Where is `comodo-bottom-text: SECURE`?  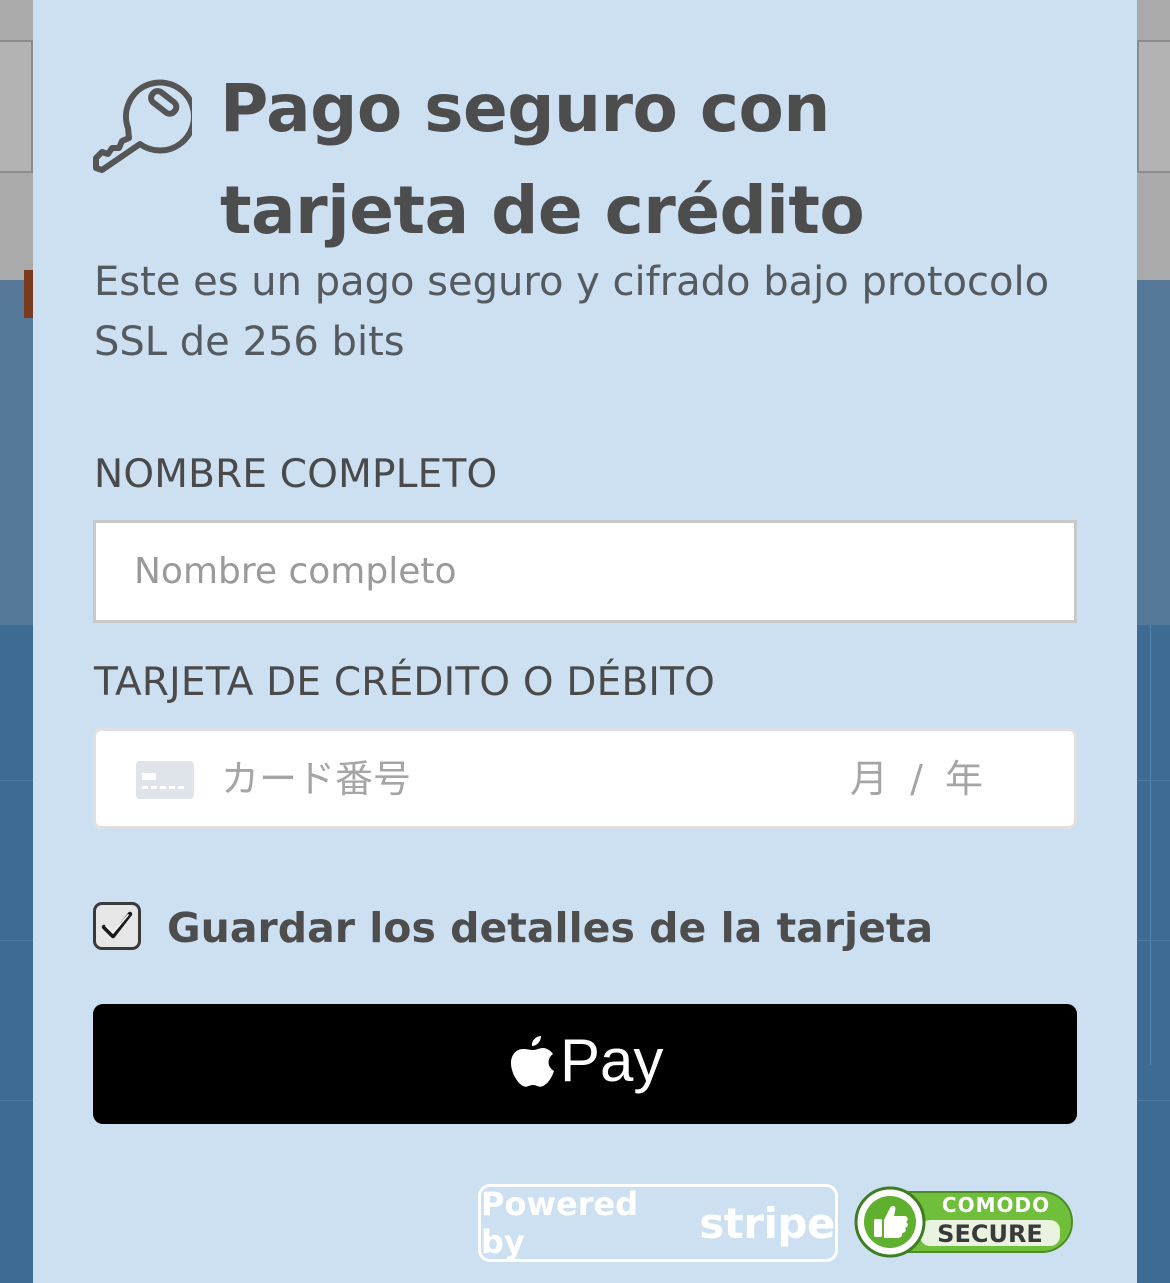 comodo-bottom-text: SECURE is located at coordinates (990, 1234).